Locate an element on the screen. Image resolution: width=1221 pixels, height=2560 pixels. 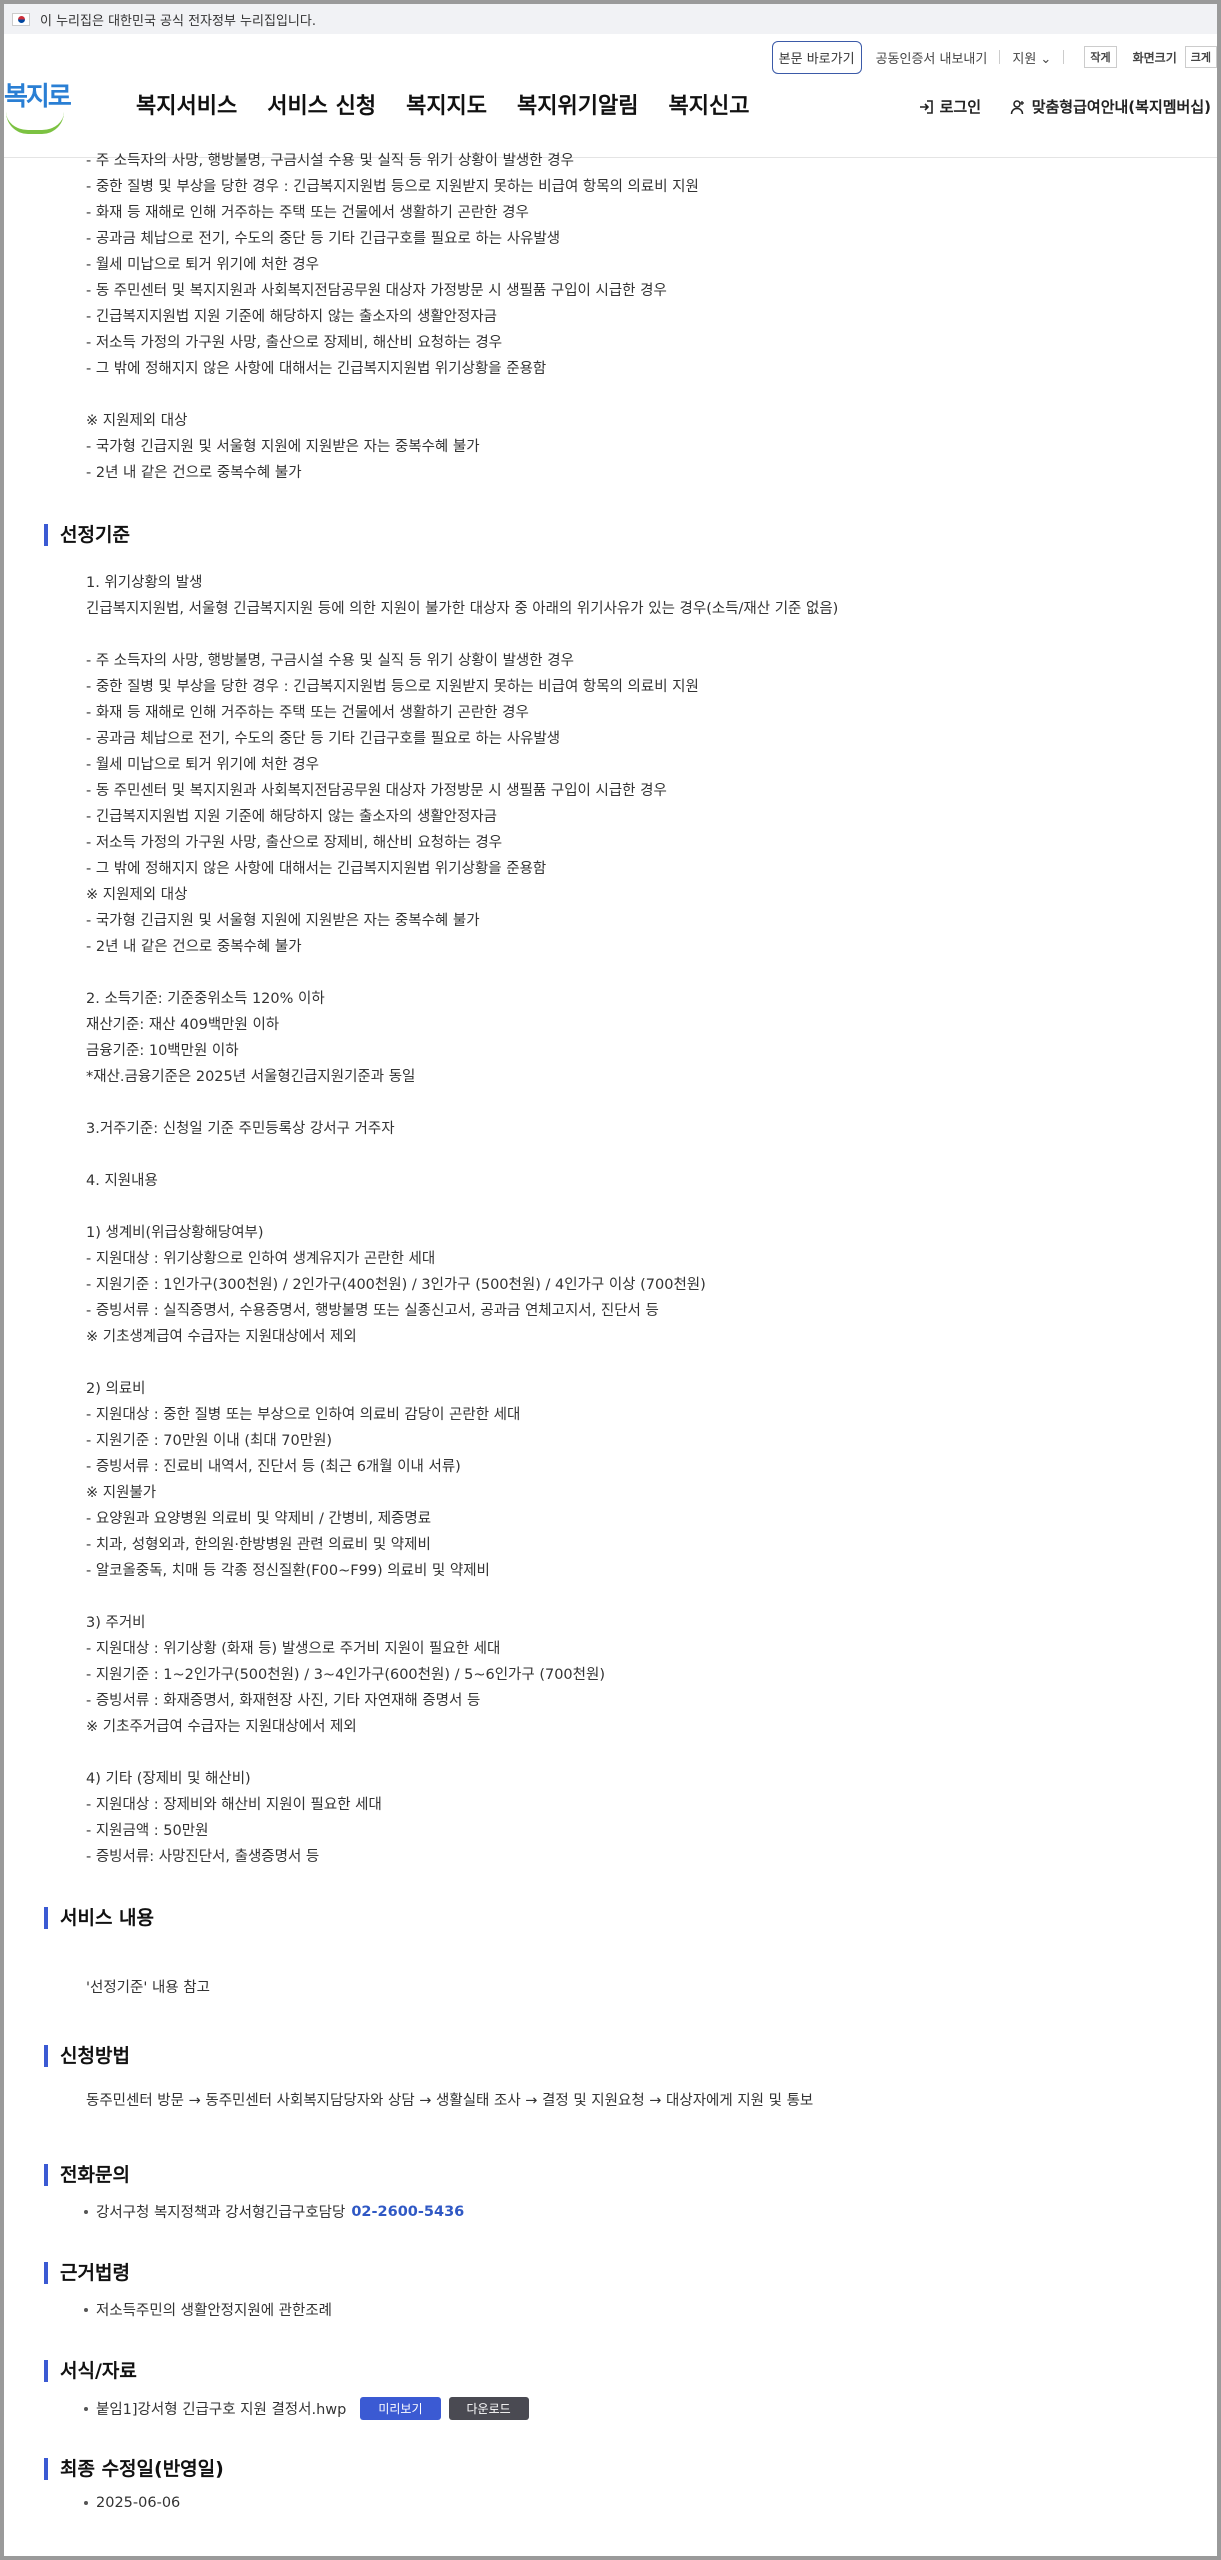
text-line: 금융기준: 10백만원 이하 is located at coordinates (162, 1051).